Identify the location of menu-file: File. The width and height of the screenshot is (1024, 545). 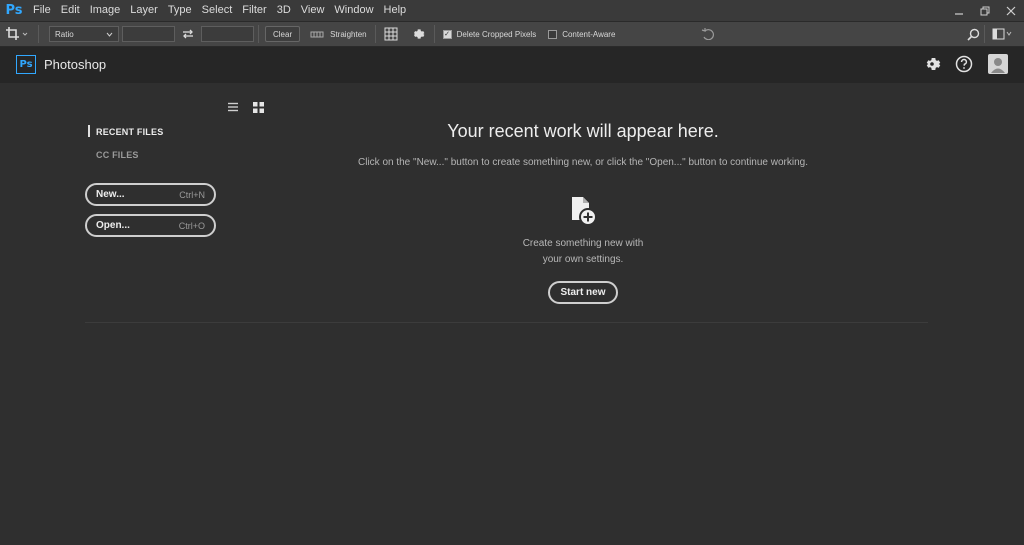
(42, 10).